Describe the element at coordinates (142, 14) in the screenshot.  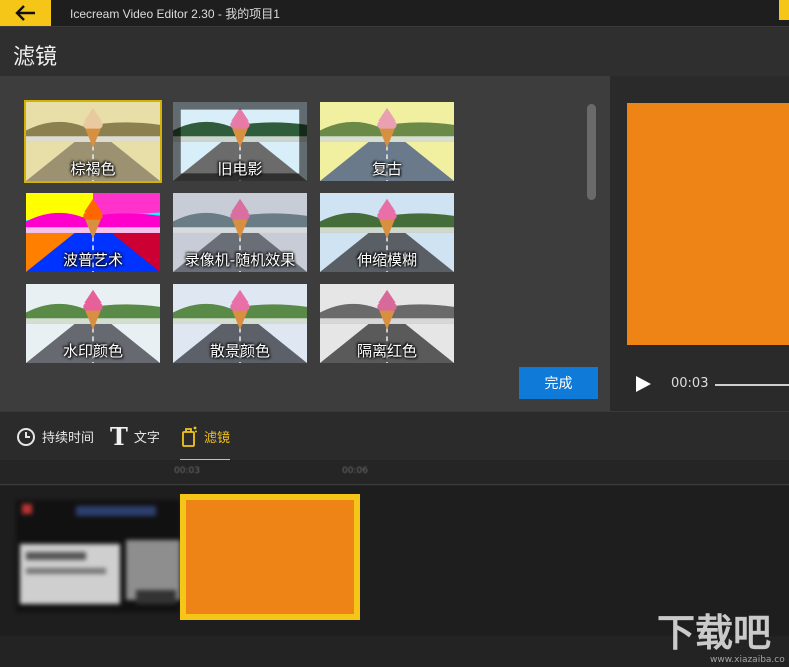
I see `app-name: Icecream Video Editor 2.30` at that location.